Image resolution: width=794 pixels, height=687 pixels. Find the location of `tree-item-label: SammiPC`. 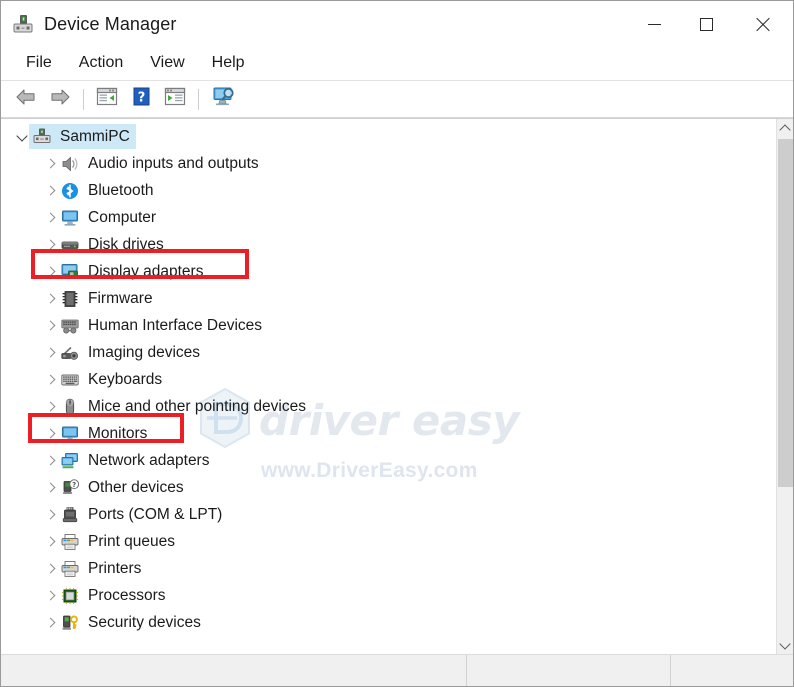

tree-item-label: SammiPC is located at coordinates (95, 136).